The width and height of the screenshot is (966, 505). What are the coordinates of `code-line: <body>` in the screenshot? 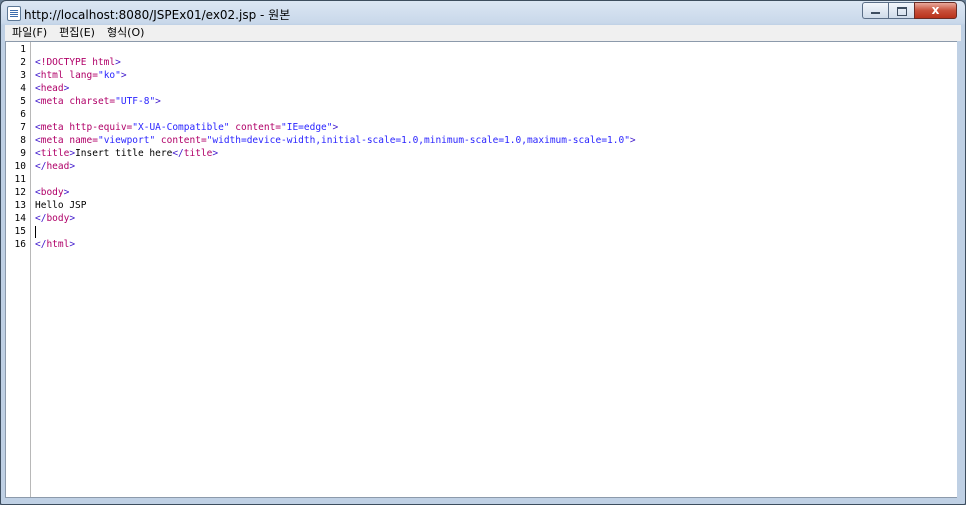 It's located at (52, 192).